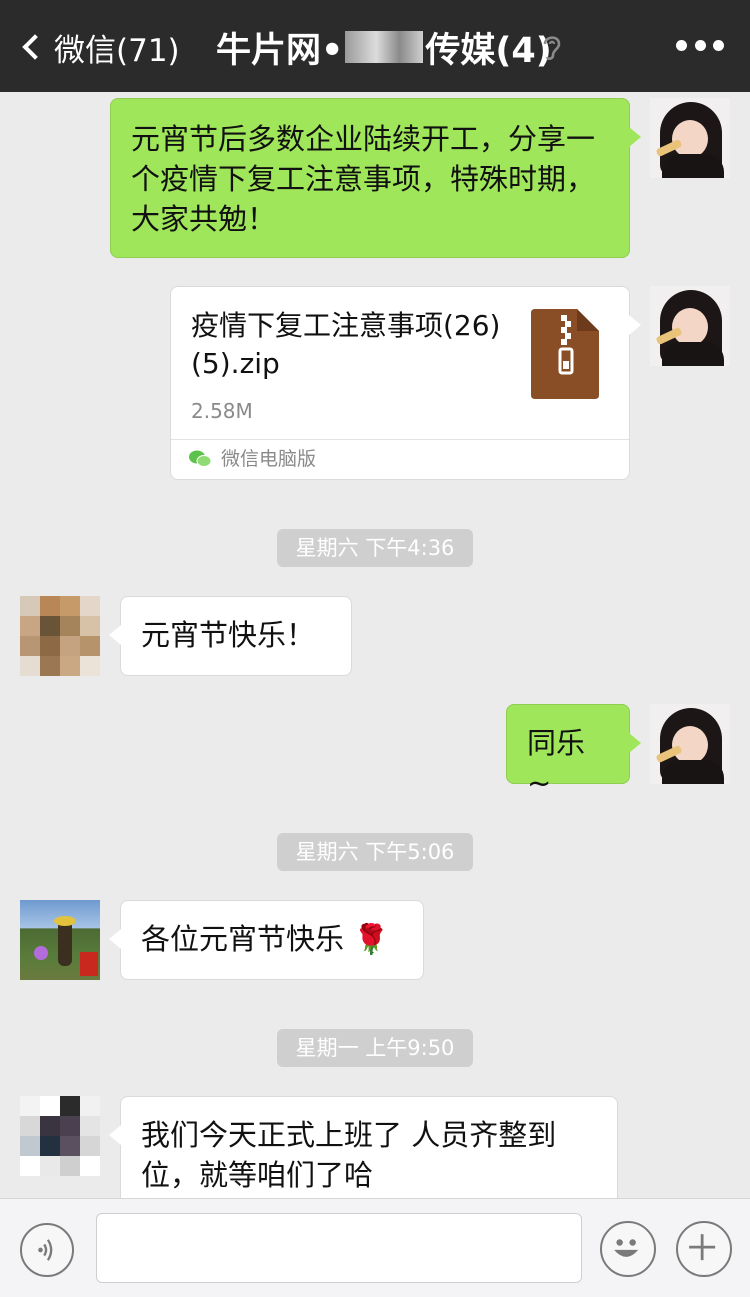  I want to click on message-bubble-self: 同乐~, so click(573, 752).